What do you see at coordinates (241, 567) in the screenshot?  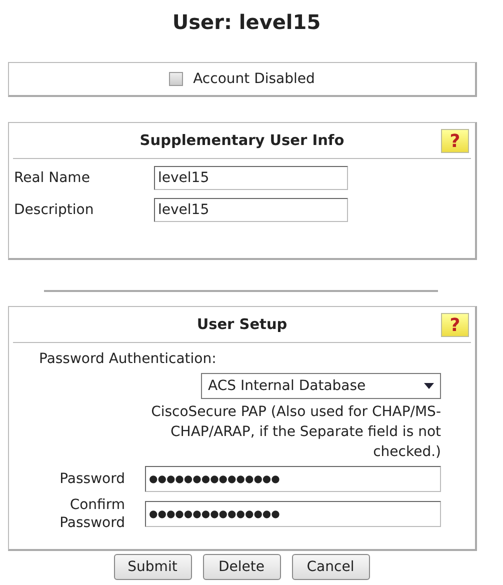 I see `form-button: Delete` at bounding box center [241, 567].